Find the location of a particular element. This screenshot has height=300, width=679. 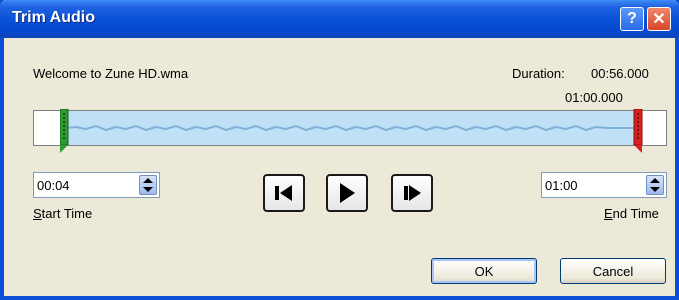

play-button is located at coordinates (347, 193).